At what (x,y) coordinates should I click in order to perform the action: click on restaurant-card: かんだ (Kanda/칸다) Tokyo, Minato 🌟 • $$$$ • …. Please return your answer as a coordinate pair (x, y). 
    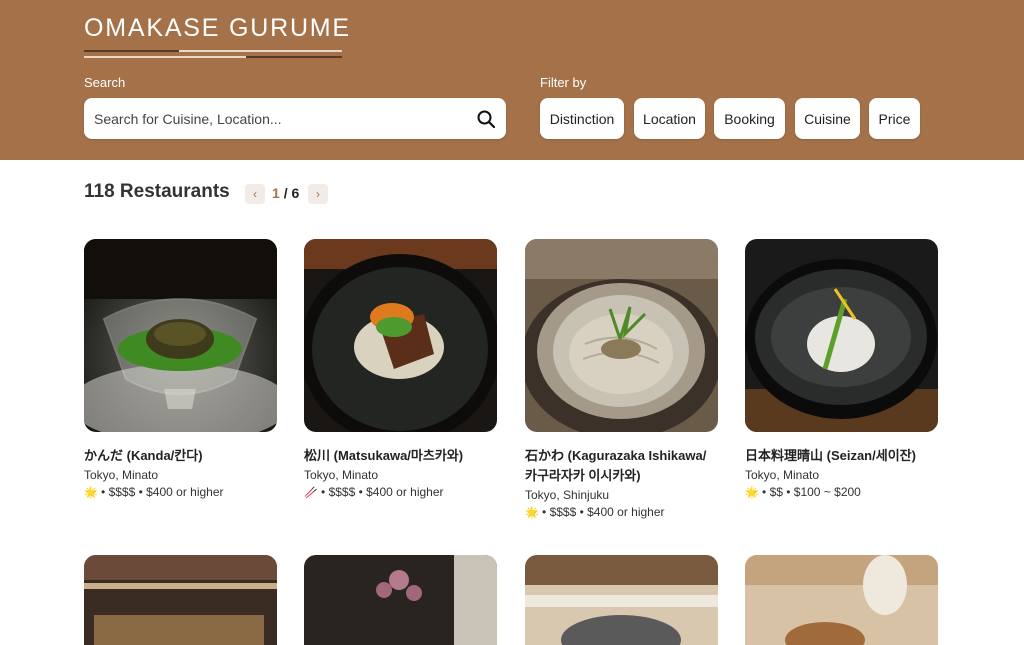
    Looking at the image, I should click on (180, 370).